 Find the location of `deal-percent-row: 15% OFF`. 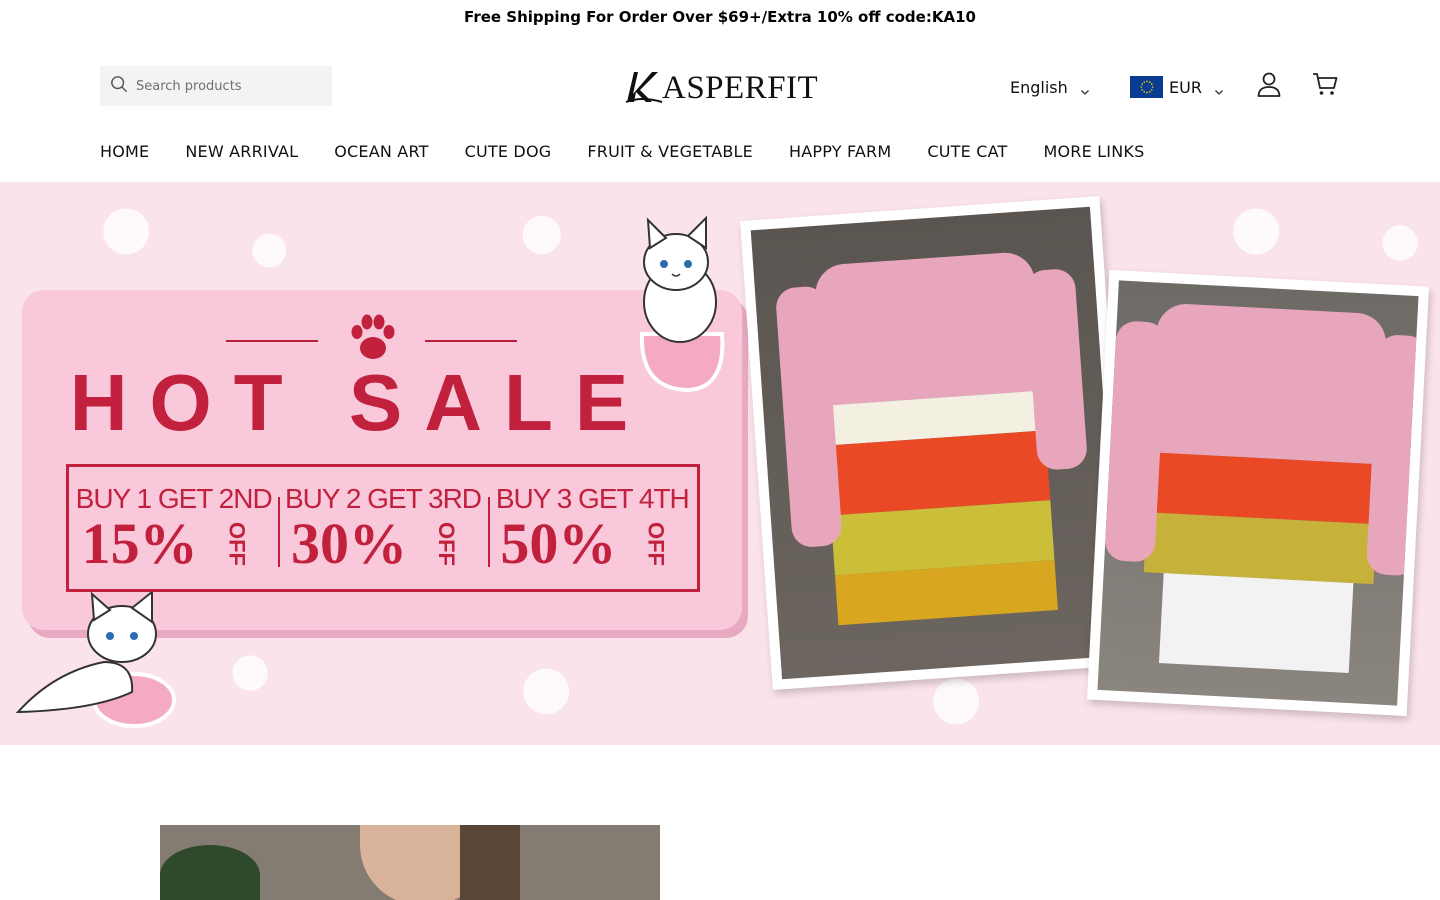

deal-percent-row: 15% OFF is located at coordinates (174, 544).